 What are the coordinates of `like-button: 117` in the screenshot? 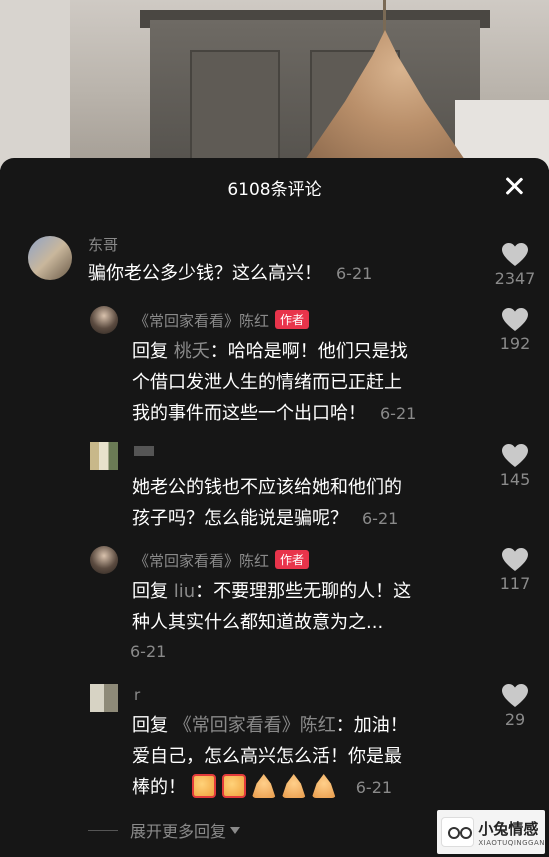 It's located at (515, 570).